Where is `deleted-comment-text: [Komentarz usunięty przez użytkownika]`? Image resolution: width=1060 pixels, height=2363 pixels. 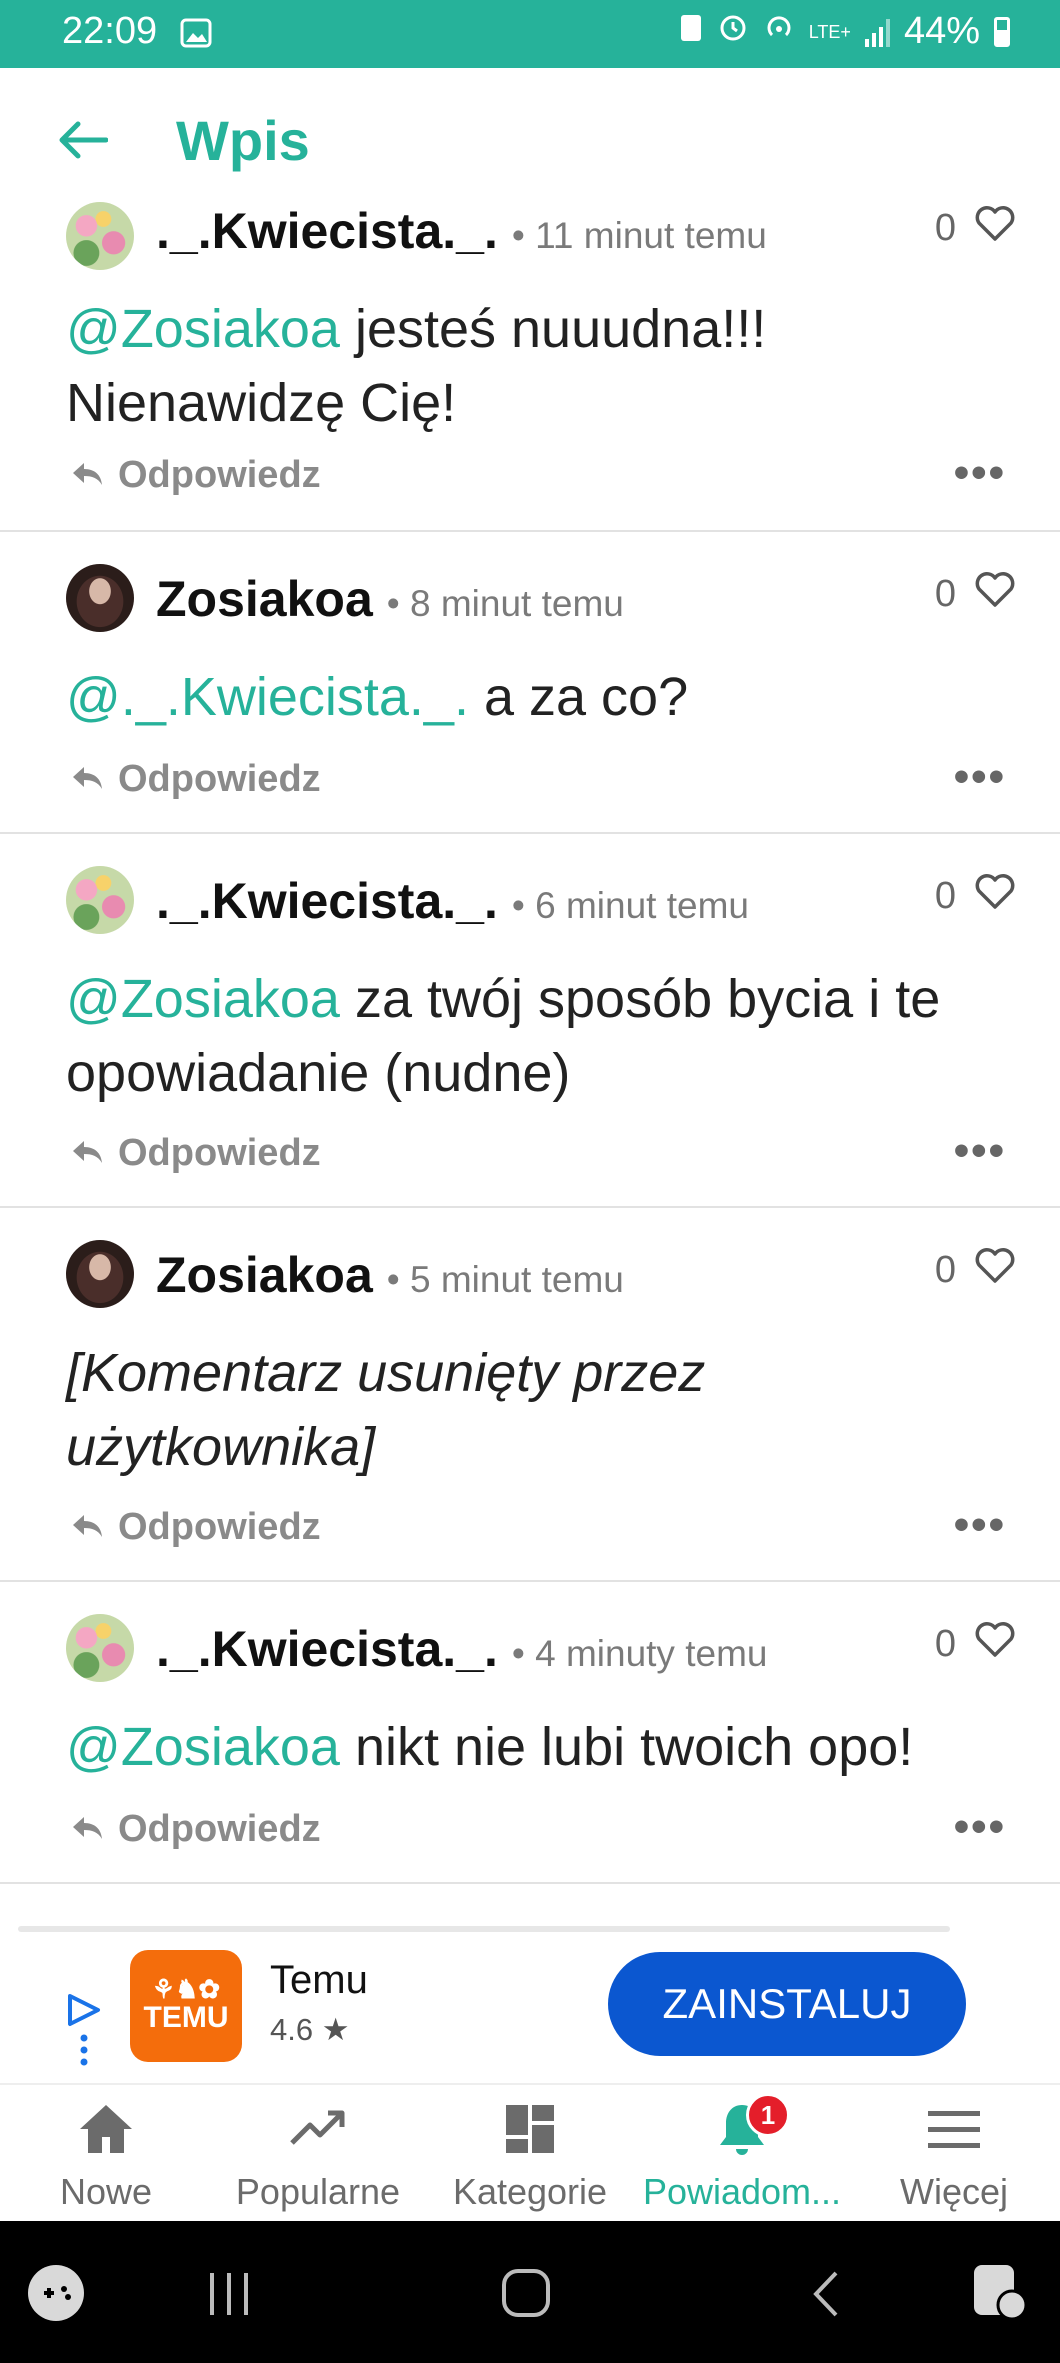
deleted-comment-text: [Komentarz usunięty przez użytkownika] is located at coordinates (386, 1410).